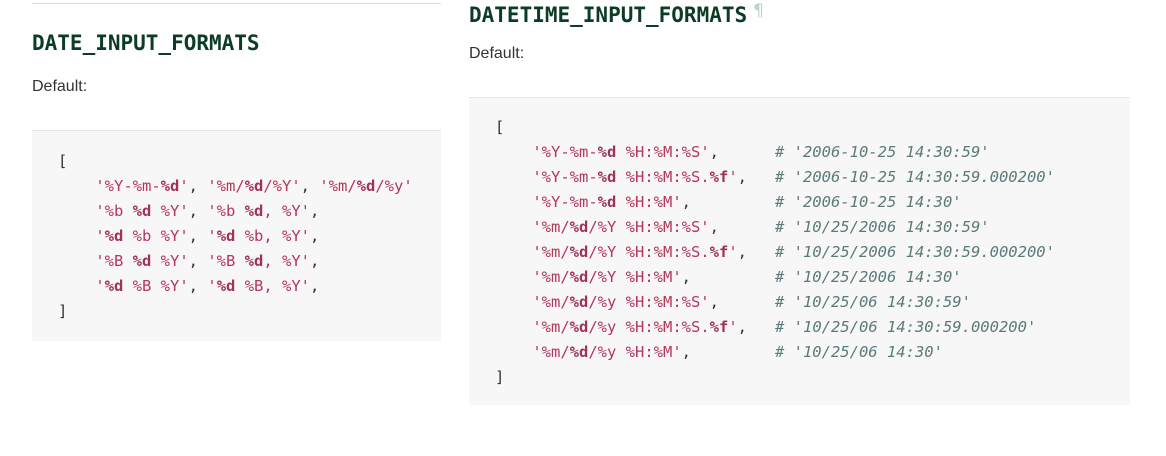 Image resolution: width=1166 pixels, height=456 pixels. I want to click on code-line: ], so click(775, 377).